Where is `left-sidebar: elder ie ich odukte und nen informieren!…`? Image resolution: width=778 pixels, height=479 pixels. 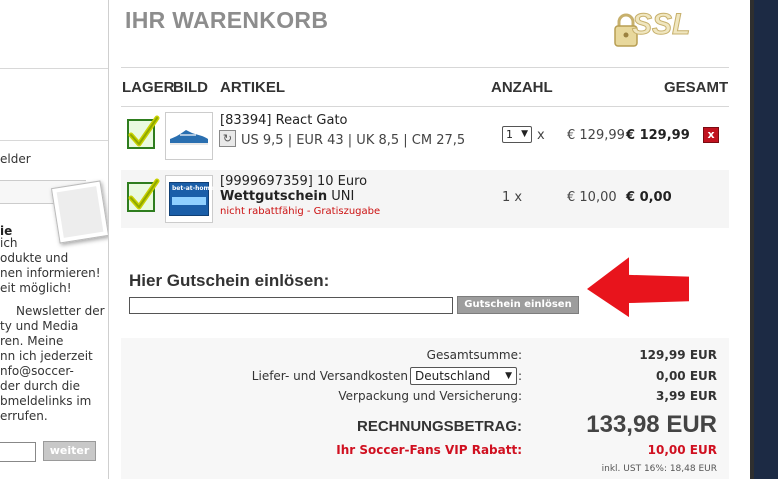 left-sidebar: elder ie ich odukte und nen informieren!… is located at coordinates (54, 239).